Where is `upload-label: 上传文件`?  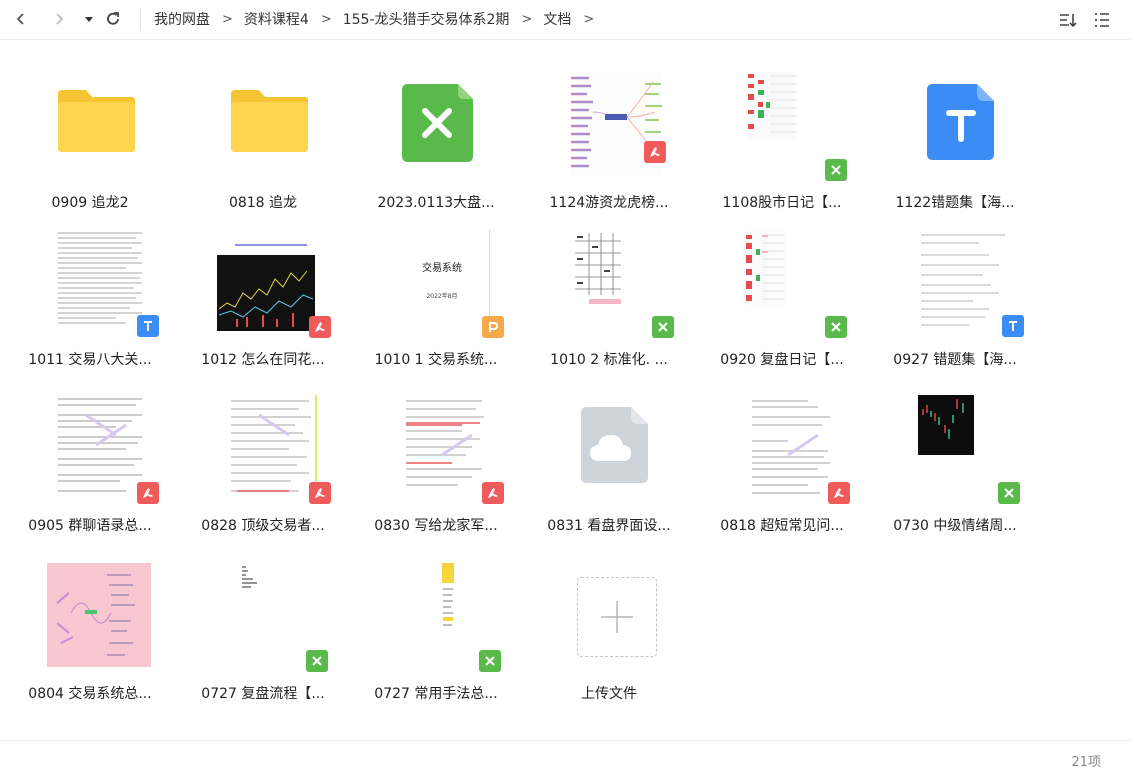 upload-label: 上传文件 is located at coordinates (609, 694).